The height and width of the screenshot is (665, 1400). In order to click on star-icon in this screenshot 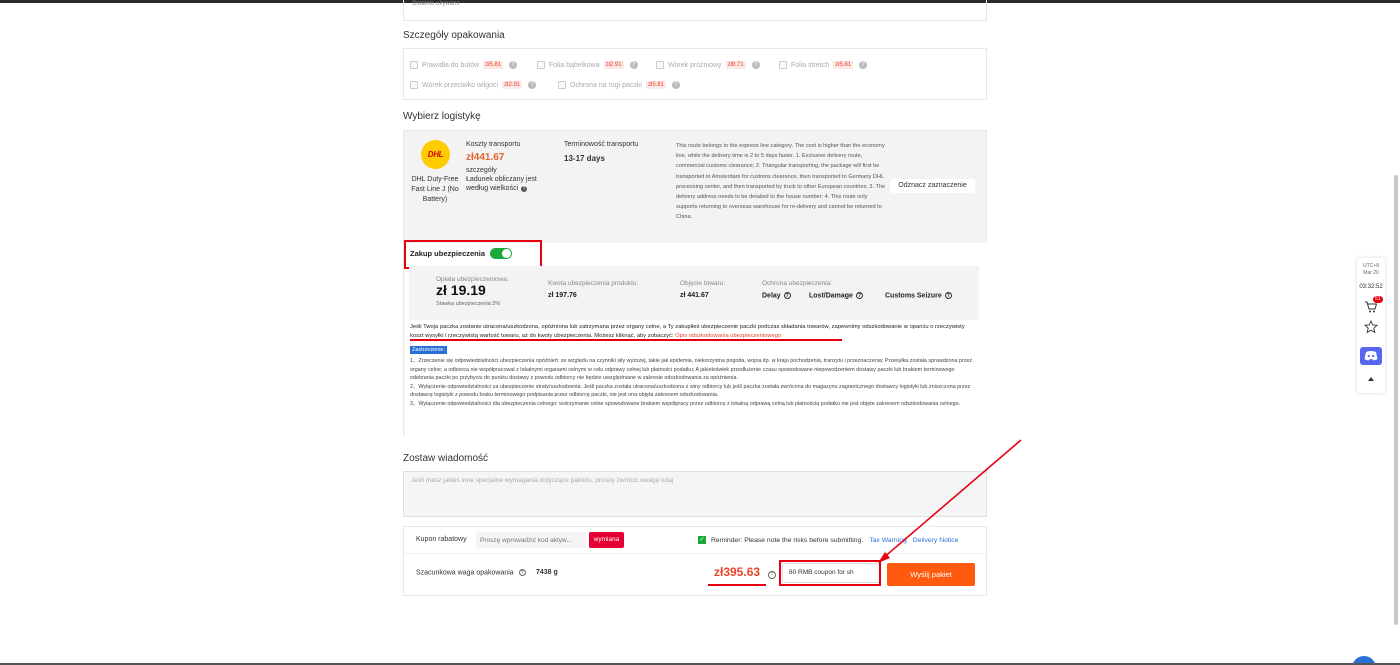, I will do `click(1371, 327)`.